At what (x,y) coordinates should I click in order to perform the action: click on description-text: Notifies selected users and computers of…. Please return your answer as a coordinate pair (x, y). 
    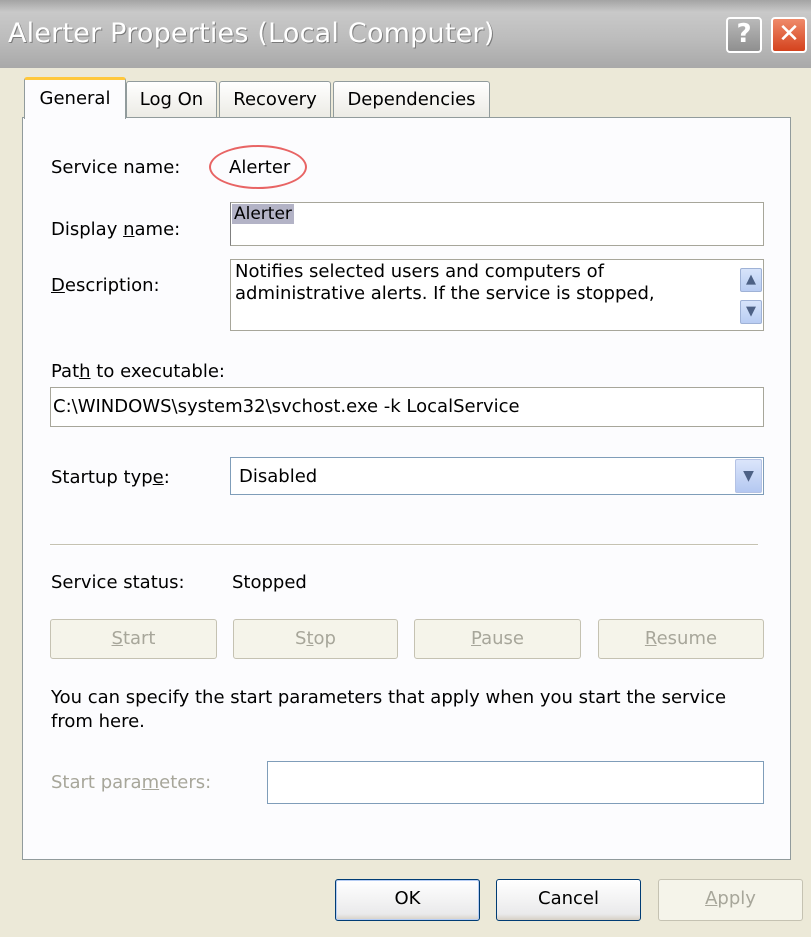
    Looking at the image, I should click on (445, 283).